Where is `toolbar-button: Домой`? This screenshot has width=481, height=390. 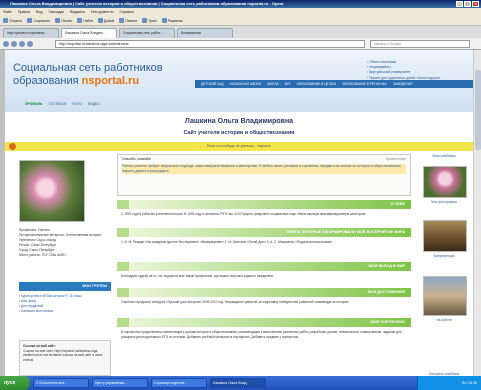 toolbar-button: Домой is located at coordinates (105, 20).